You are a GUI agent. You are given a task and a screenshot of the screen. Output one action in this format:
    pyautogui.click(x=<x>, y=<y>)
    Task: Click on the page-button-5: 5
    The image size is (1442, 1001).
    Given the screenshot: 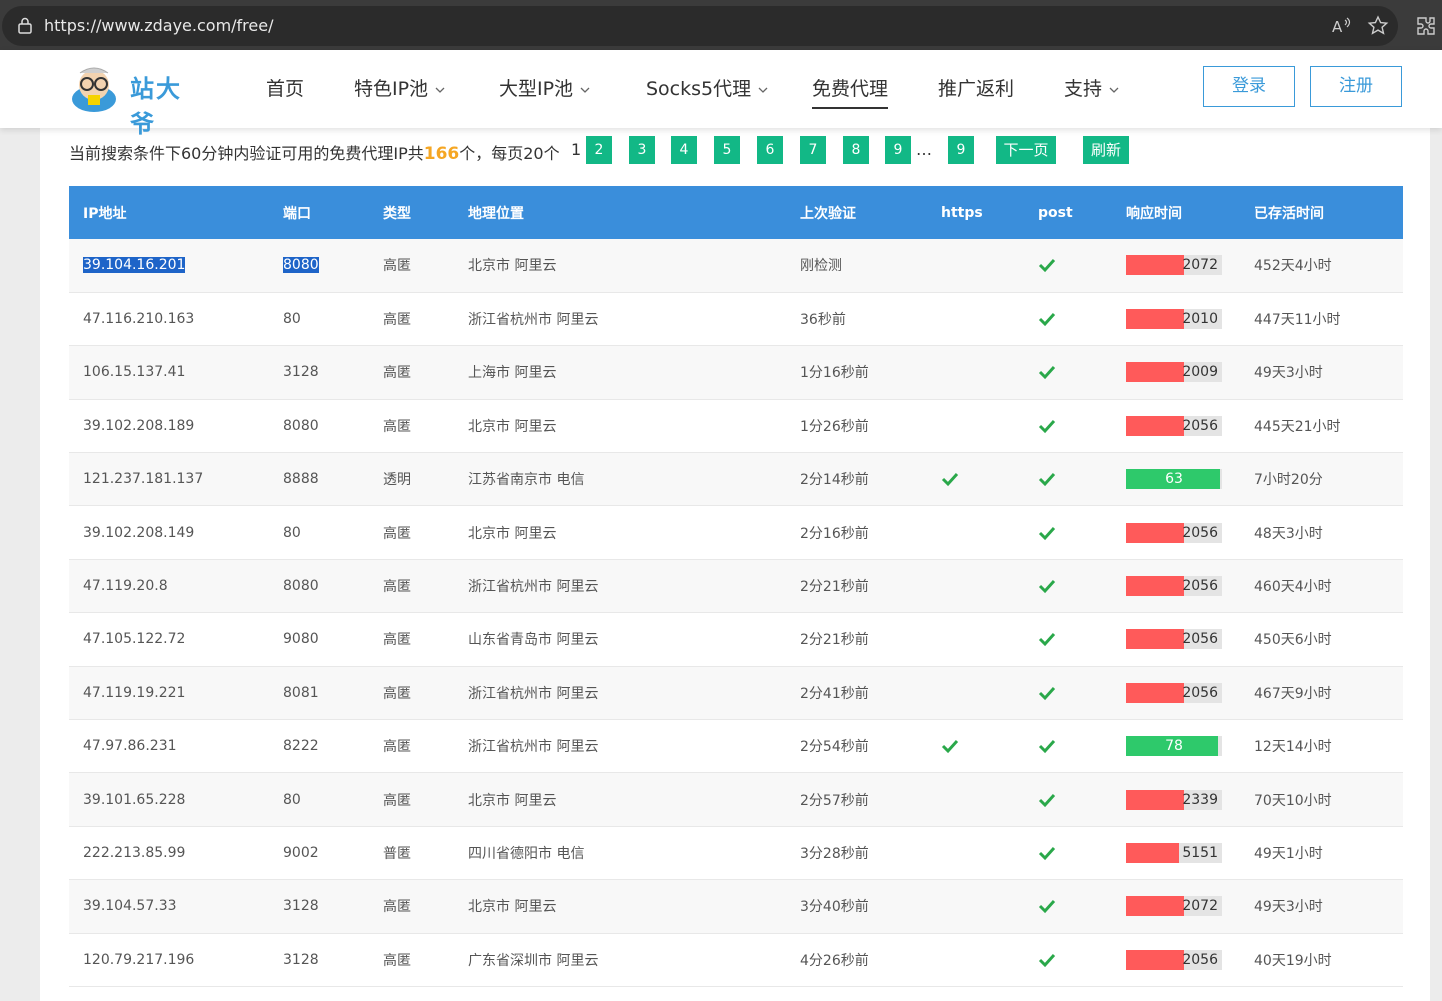 What is the action you would take?
    pyautogui.click(x=727, y=150)
    